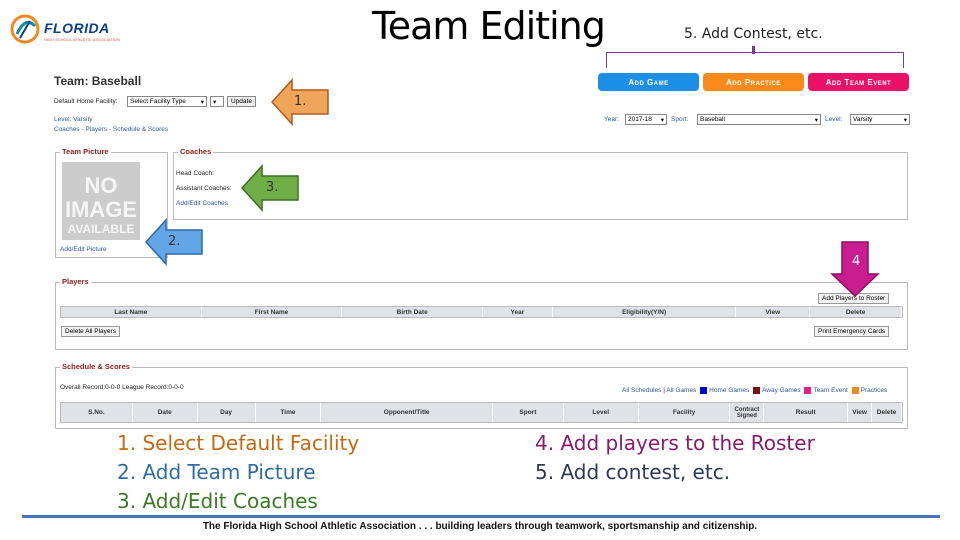  I want to click on no-image-placeholder: NO IMAGE AVAILABLE, so click(101, 201).